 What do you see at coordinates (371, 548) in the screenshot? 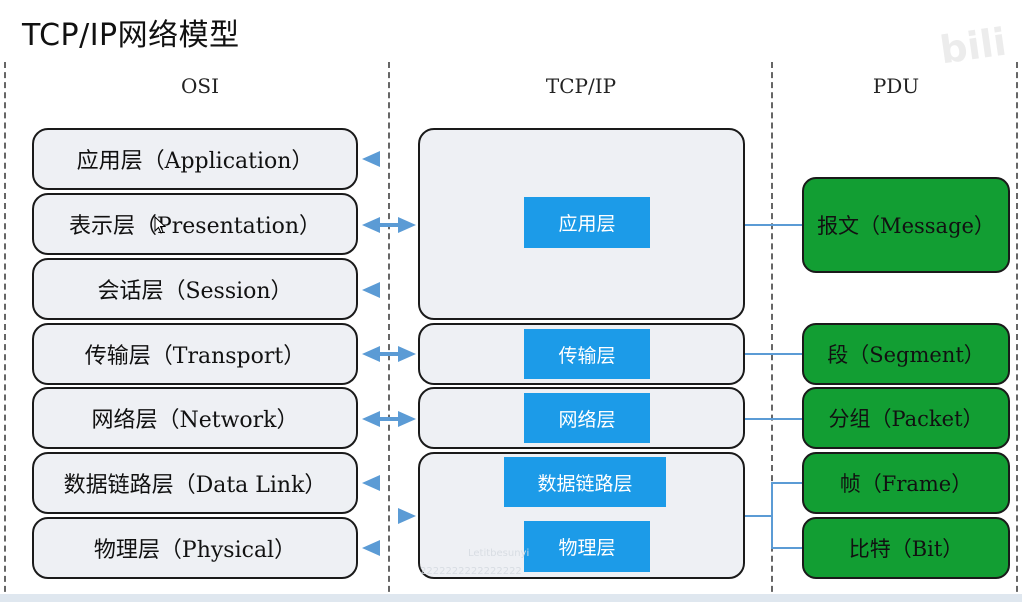
I see `arrow-left-physical` at bounding box center [371, 548].